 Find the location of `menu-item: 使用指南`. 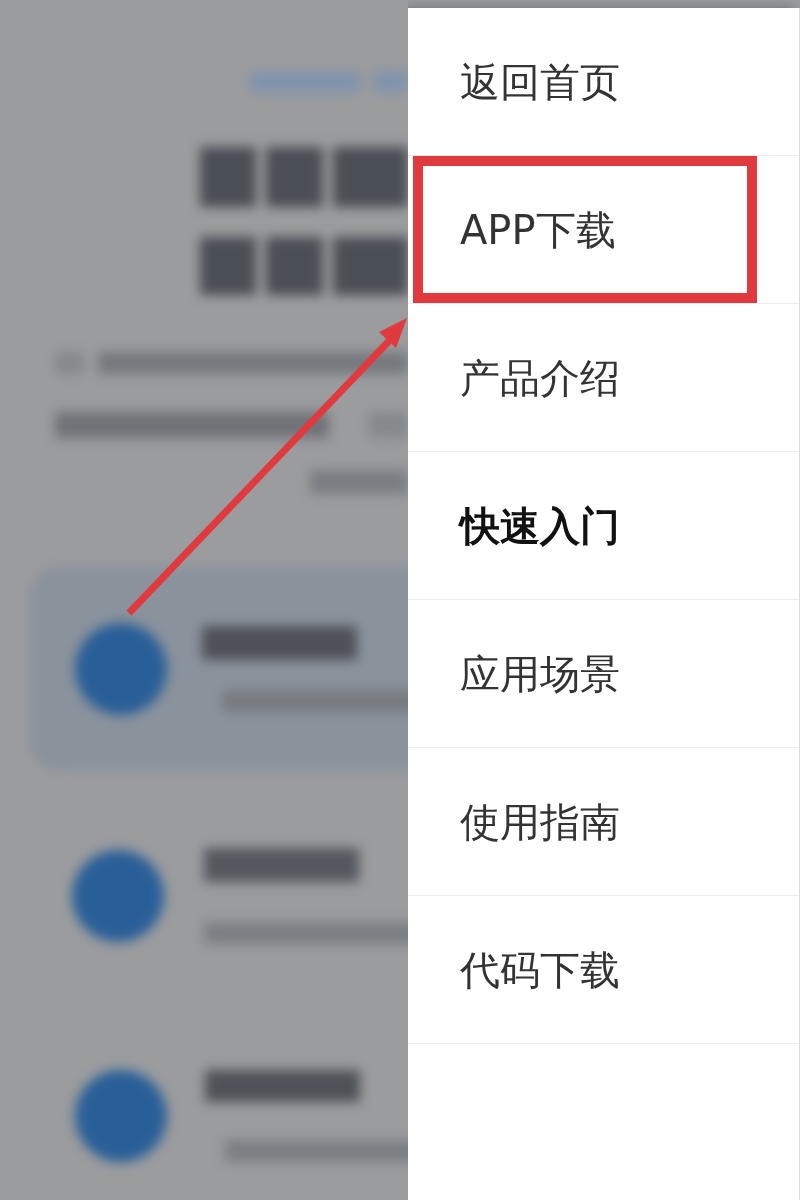

menu-item: 使用指南 is located at coordinates (603, 821).